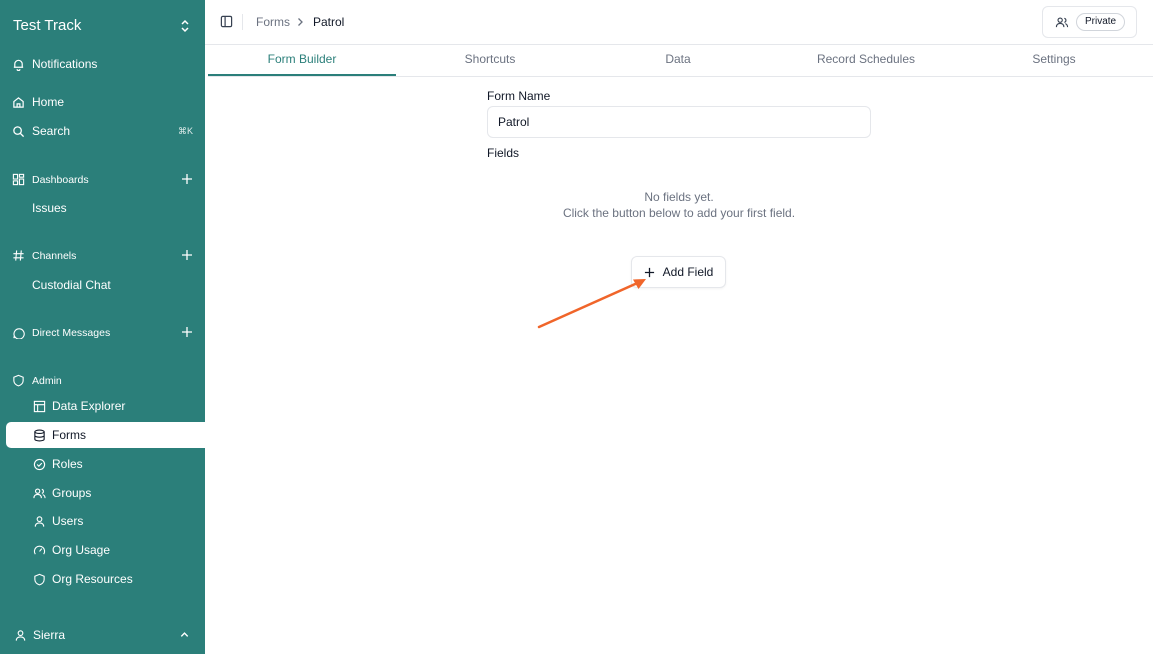 The height and width of the screenshot is (654, 1153). What do you see at coordinates (679, 122) in the screenshot?
I see `form-name-input` at bounding box center [679, 122].